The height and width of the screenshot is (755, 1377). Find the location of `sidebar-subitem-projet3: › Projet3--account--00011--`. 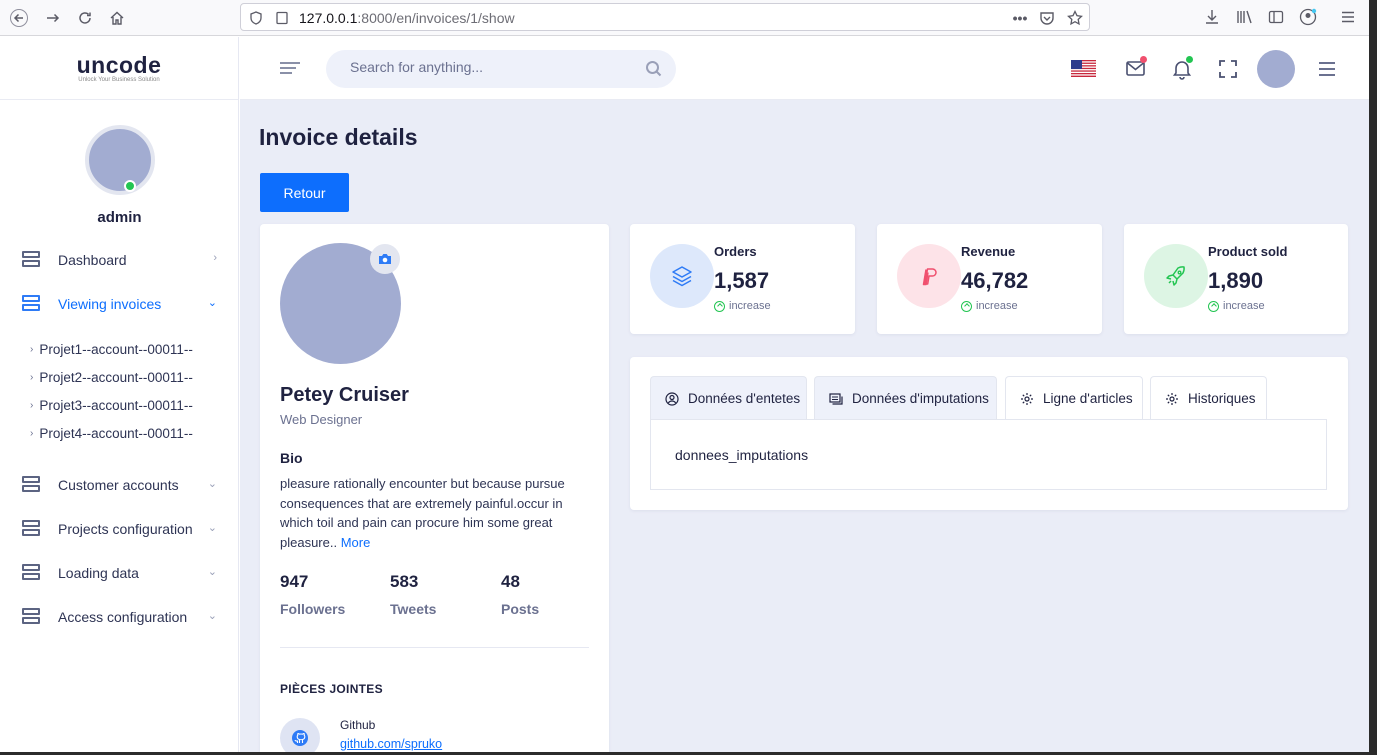

sidebar-subitem-projet3: › Projet3--account--00011-- is located at coordinates (111, 405).